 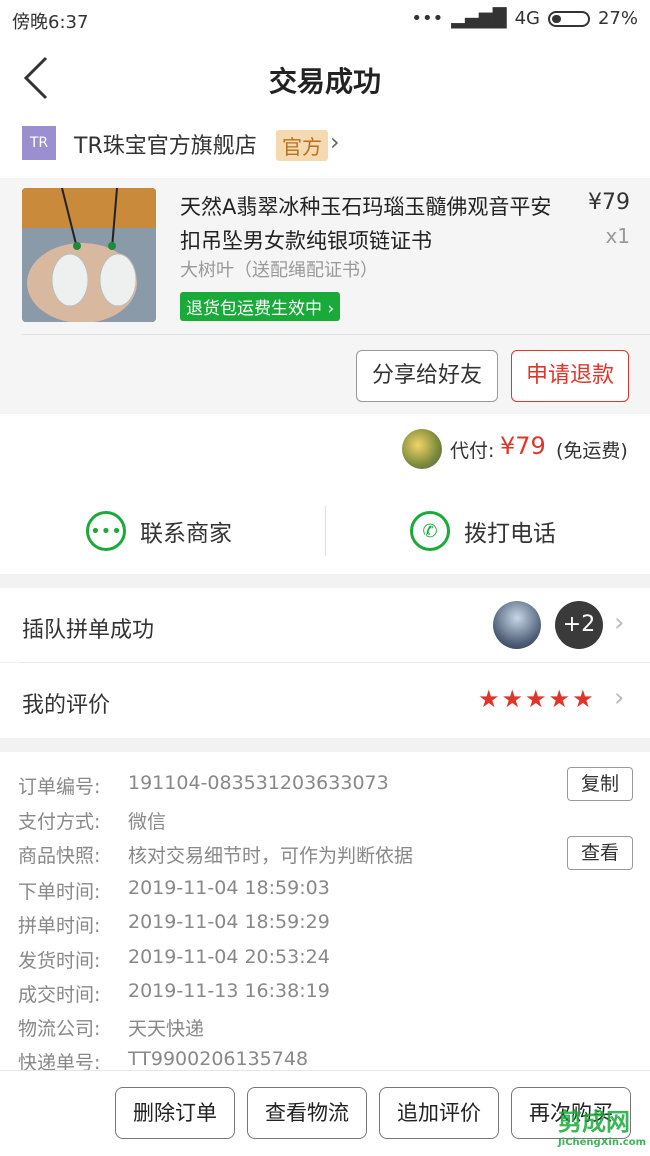 What do you see at coordinates (165, 146) in the screenshot?
I see `store-name: TR珠宝官方旗舰店` at bounding box center [165, 146].